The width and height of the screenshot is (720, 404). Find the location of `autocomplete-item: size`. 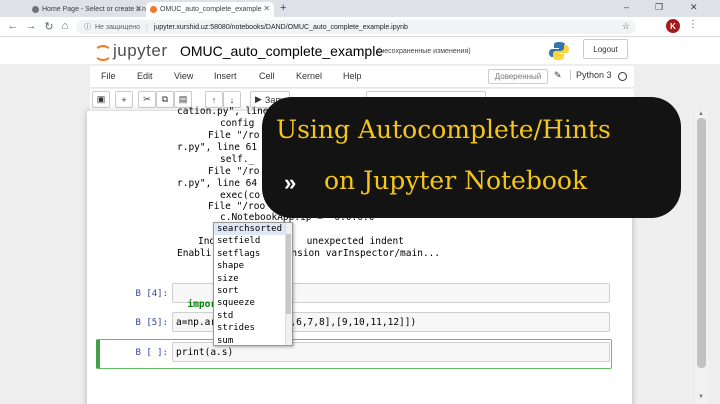

autocomplete-item: size is located at coordinates (253, 279).